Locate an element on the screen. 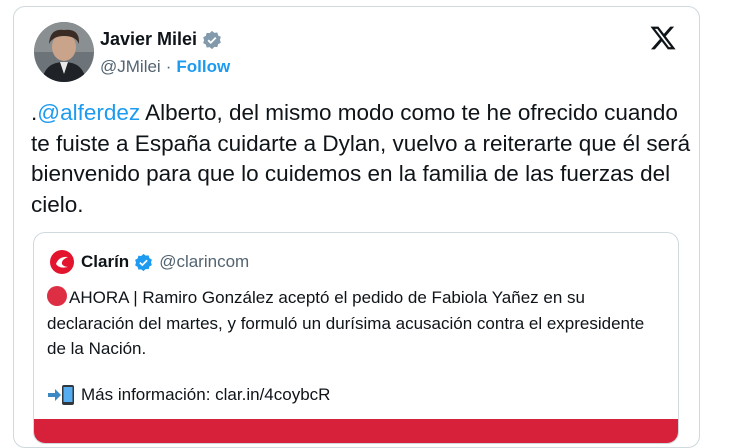 The width and height of the screenshot is (735, 448). more-info-text: Más información: clar.in/4coybcR is located at coordinates (205, 395).